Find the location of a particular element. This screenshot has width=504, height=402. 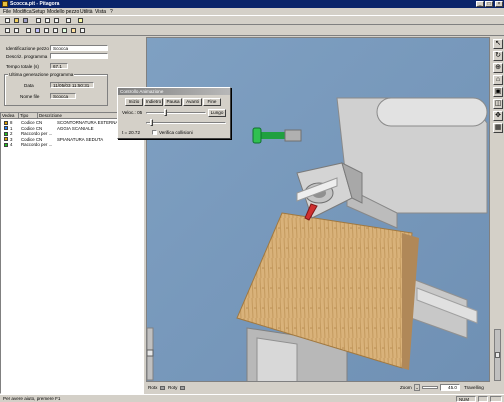

secondary-toolbar is located at coordinates (252, 30).